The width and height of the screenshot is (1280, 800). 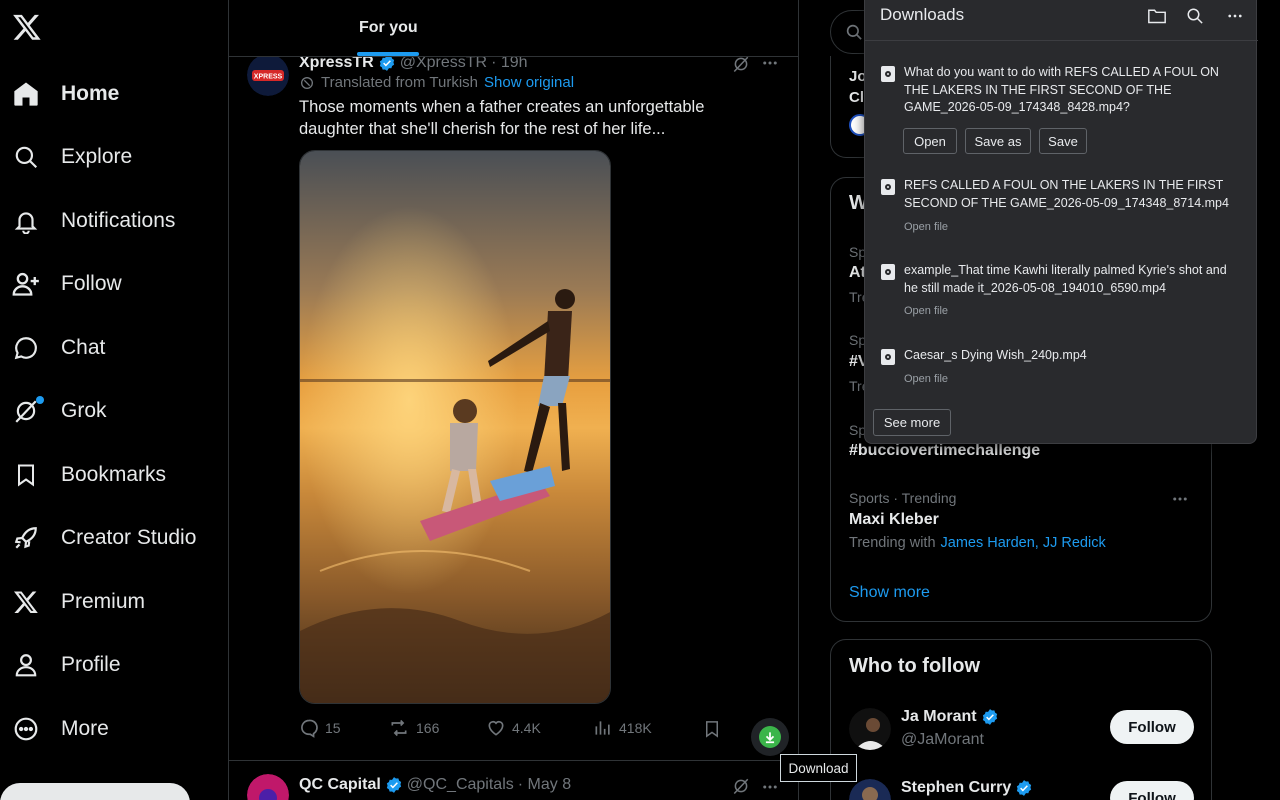 I want to click on post: QC Capital @QC_Capitals · May 8, so click(x=513, y=787).